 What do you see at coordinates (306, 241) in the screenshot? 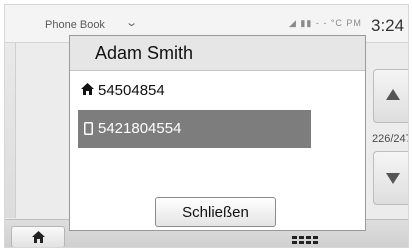
I see `keypad-icon` at bounding box center [306, 241].